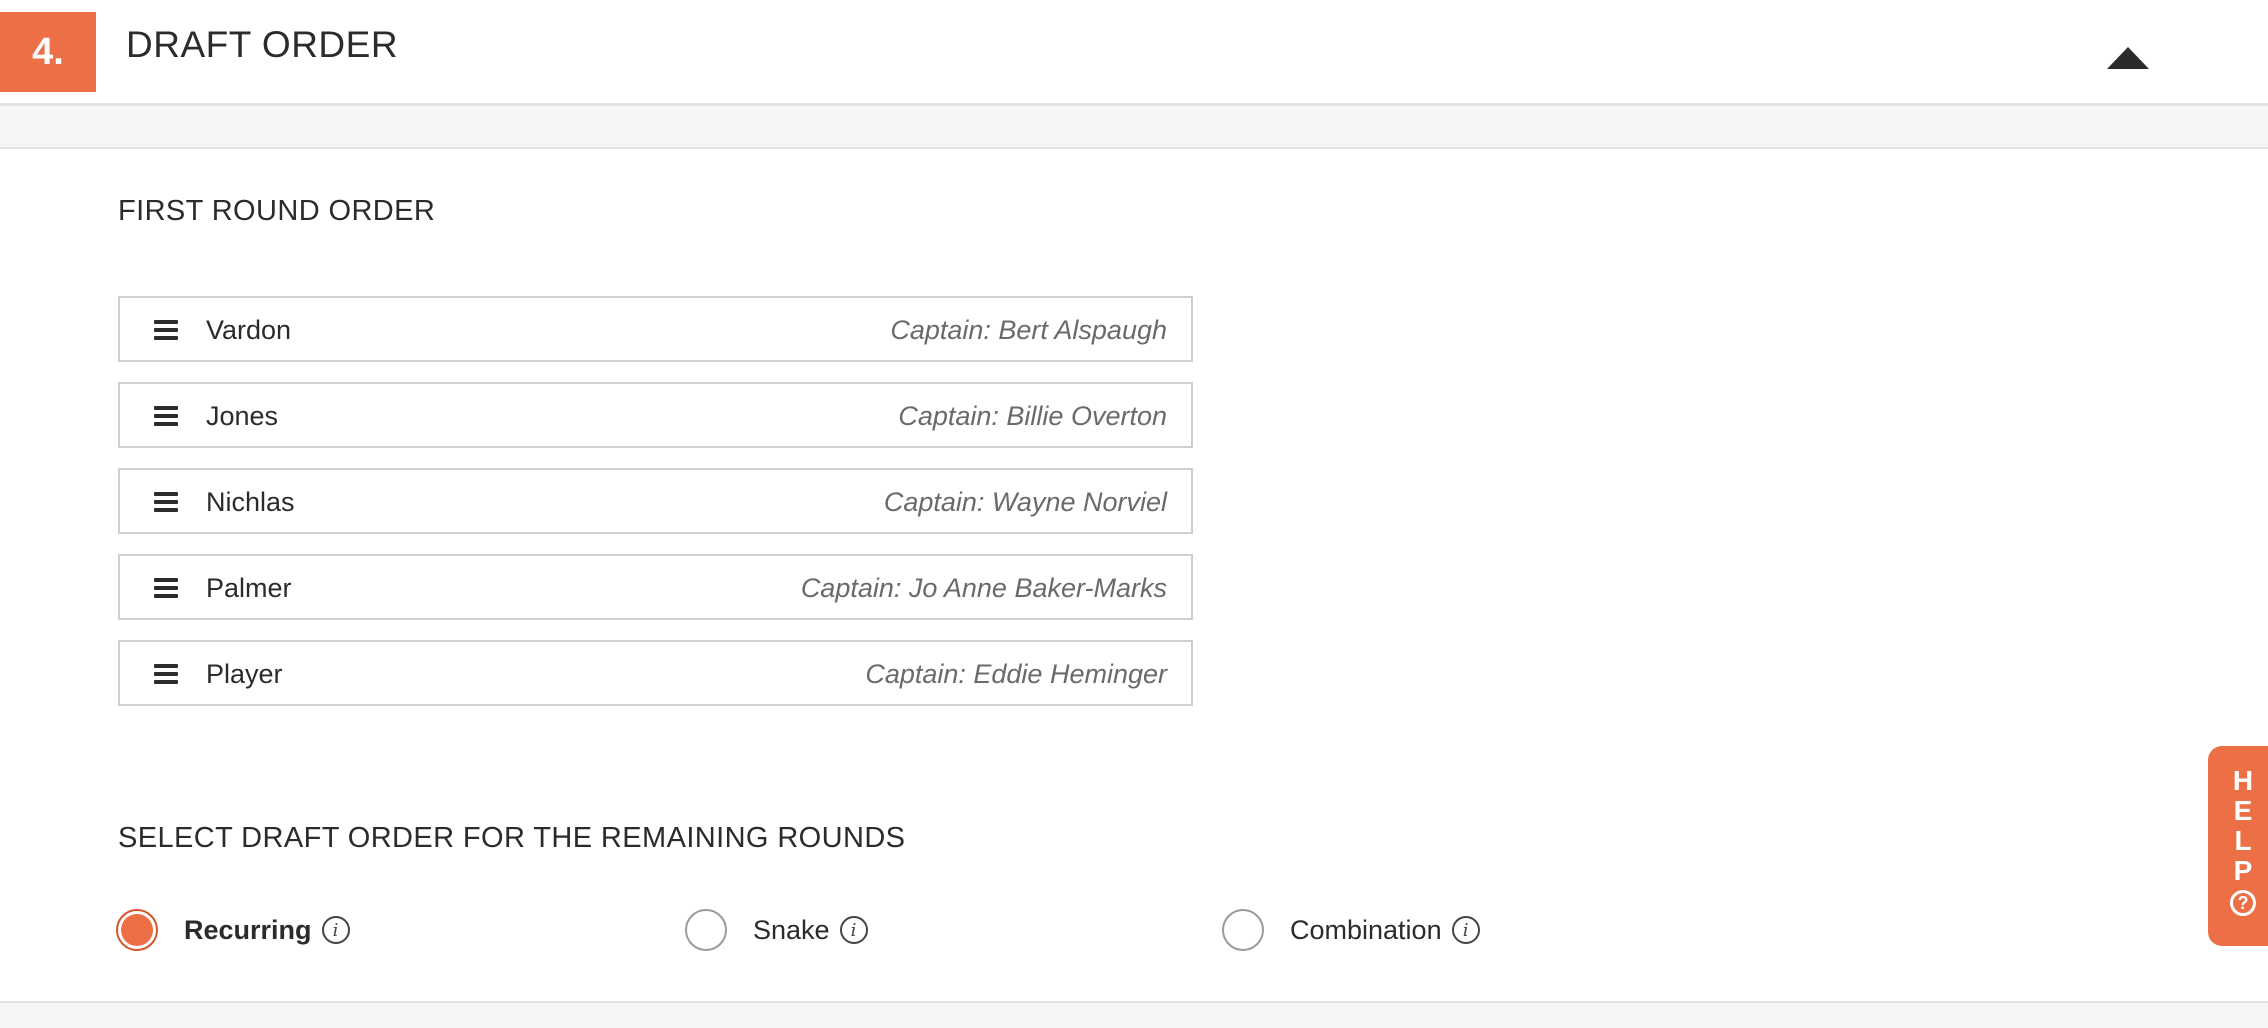 This screenshot has width=2268, height=1028. I want to click on radio-button-recurring, so click(137, 930).